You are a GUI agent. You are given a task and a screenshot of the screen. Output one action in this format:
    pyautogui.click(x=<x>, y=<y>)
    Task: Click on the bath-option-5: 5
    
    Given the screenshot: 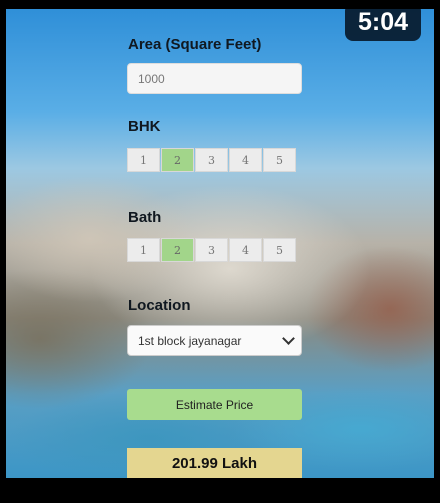 What is the action you would take?
    pyautogui.click(x=279, y=250)
    